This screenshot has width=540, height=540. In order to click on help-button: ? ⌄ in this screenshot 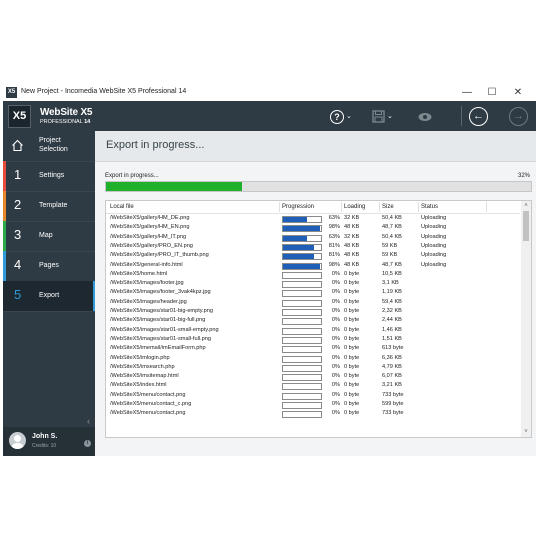, I will do `click(341, 116)`.